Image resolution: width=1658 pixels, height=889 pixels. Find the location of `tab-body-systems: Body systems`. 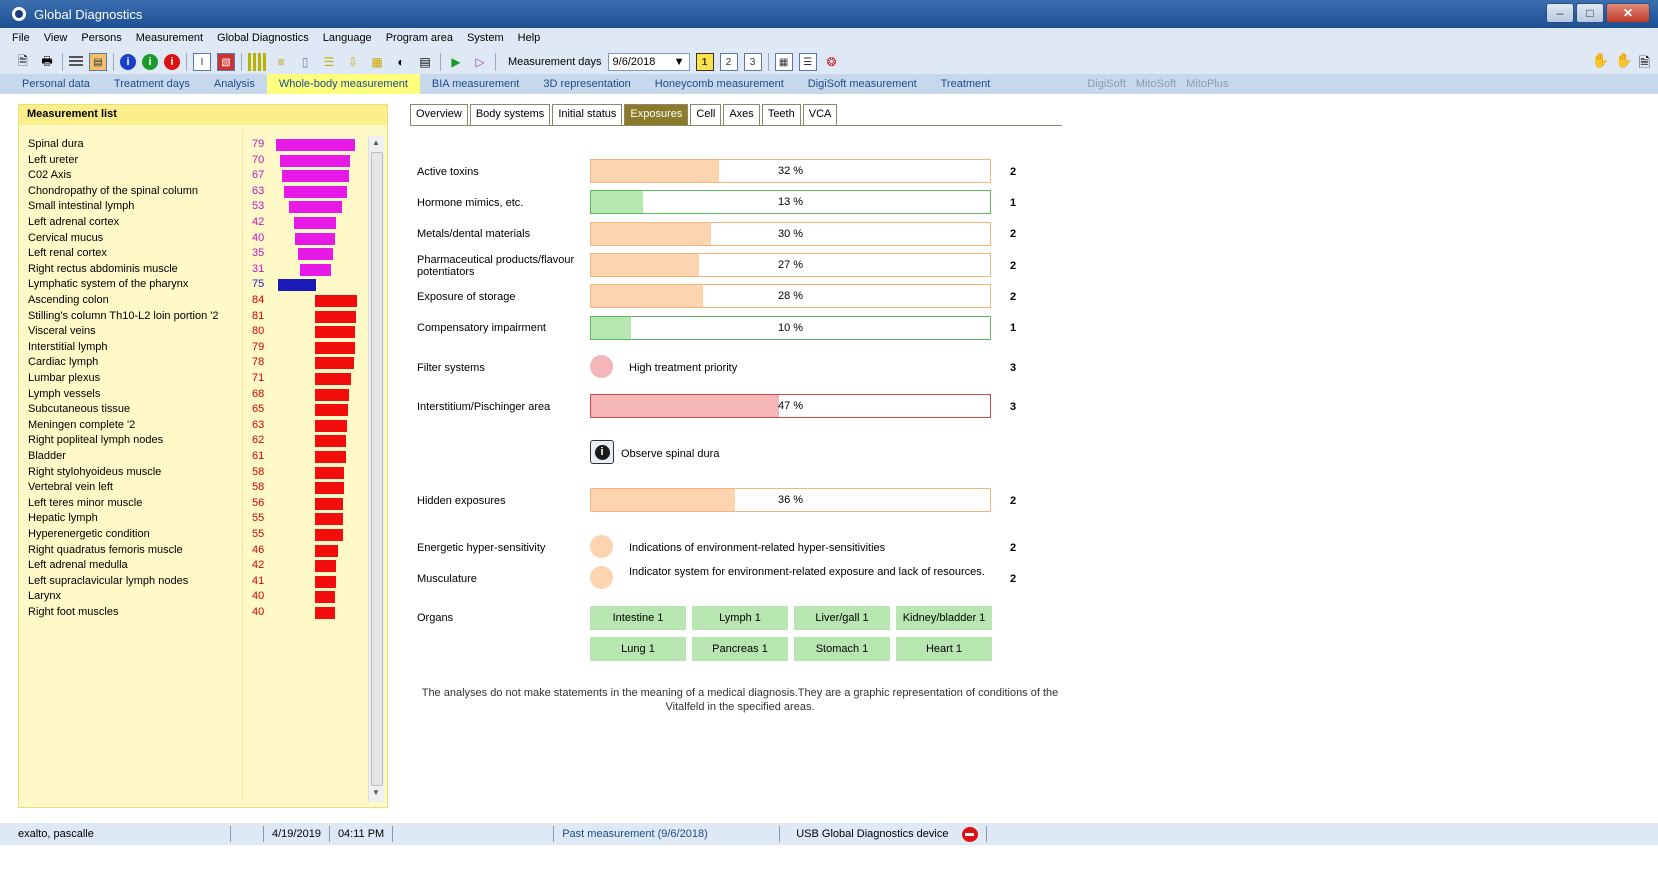

tab-body-systems: Body systems is located at coordinates (510, 114).